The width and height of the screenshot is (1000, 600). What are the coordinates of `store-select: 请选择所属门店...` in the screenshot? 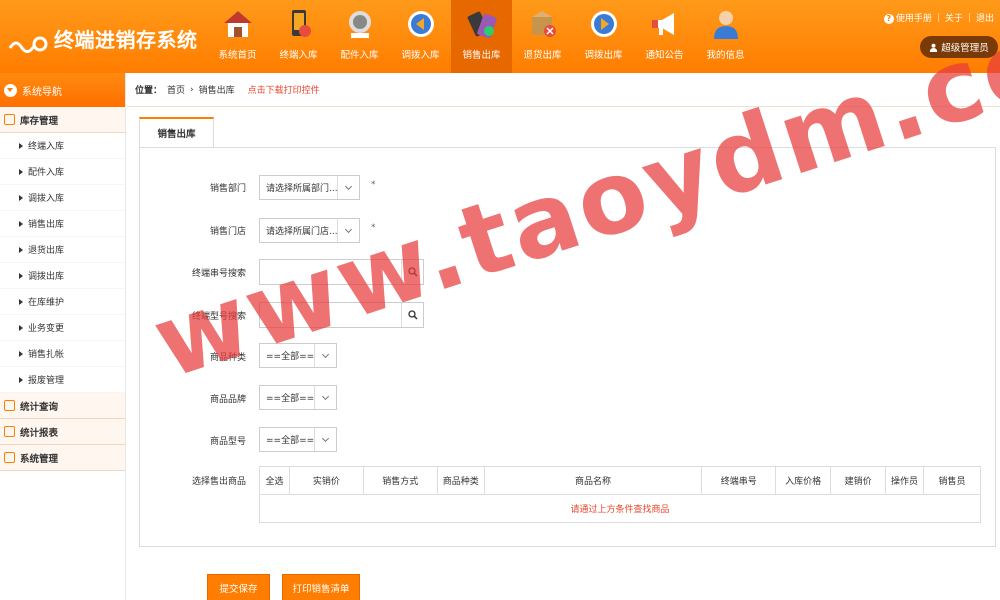 It's located at (309, 230).